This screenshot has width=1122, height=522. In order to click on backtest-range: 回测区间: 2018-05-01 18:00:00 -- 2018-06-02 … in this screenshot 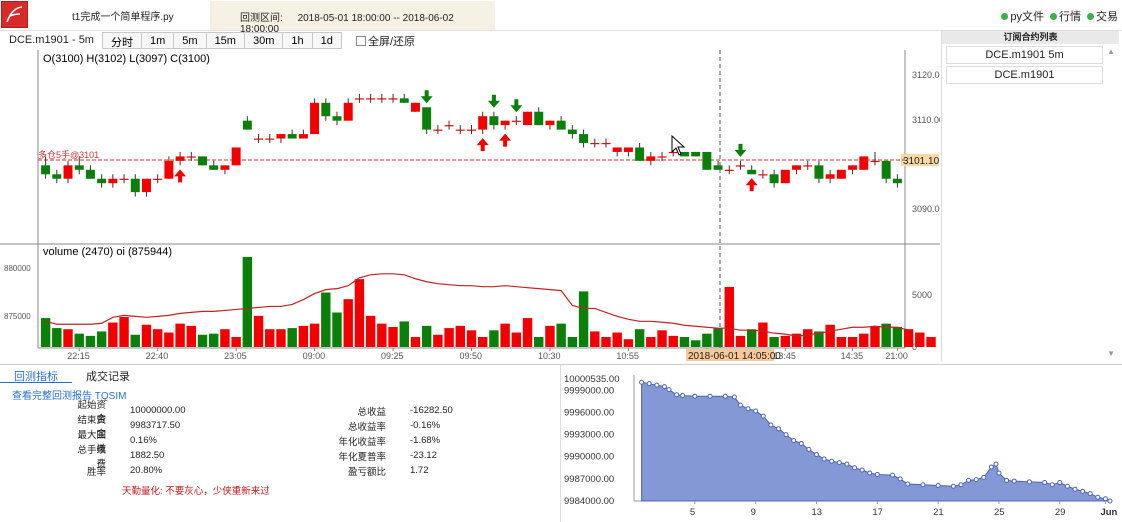, I will do `click(352, 18)`.